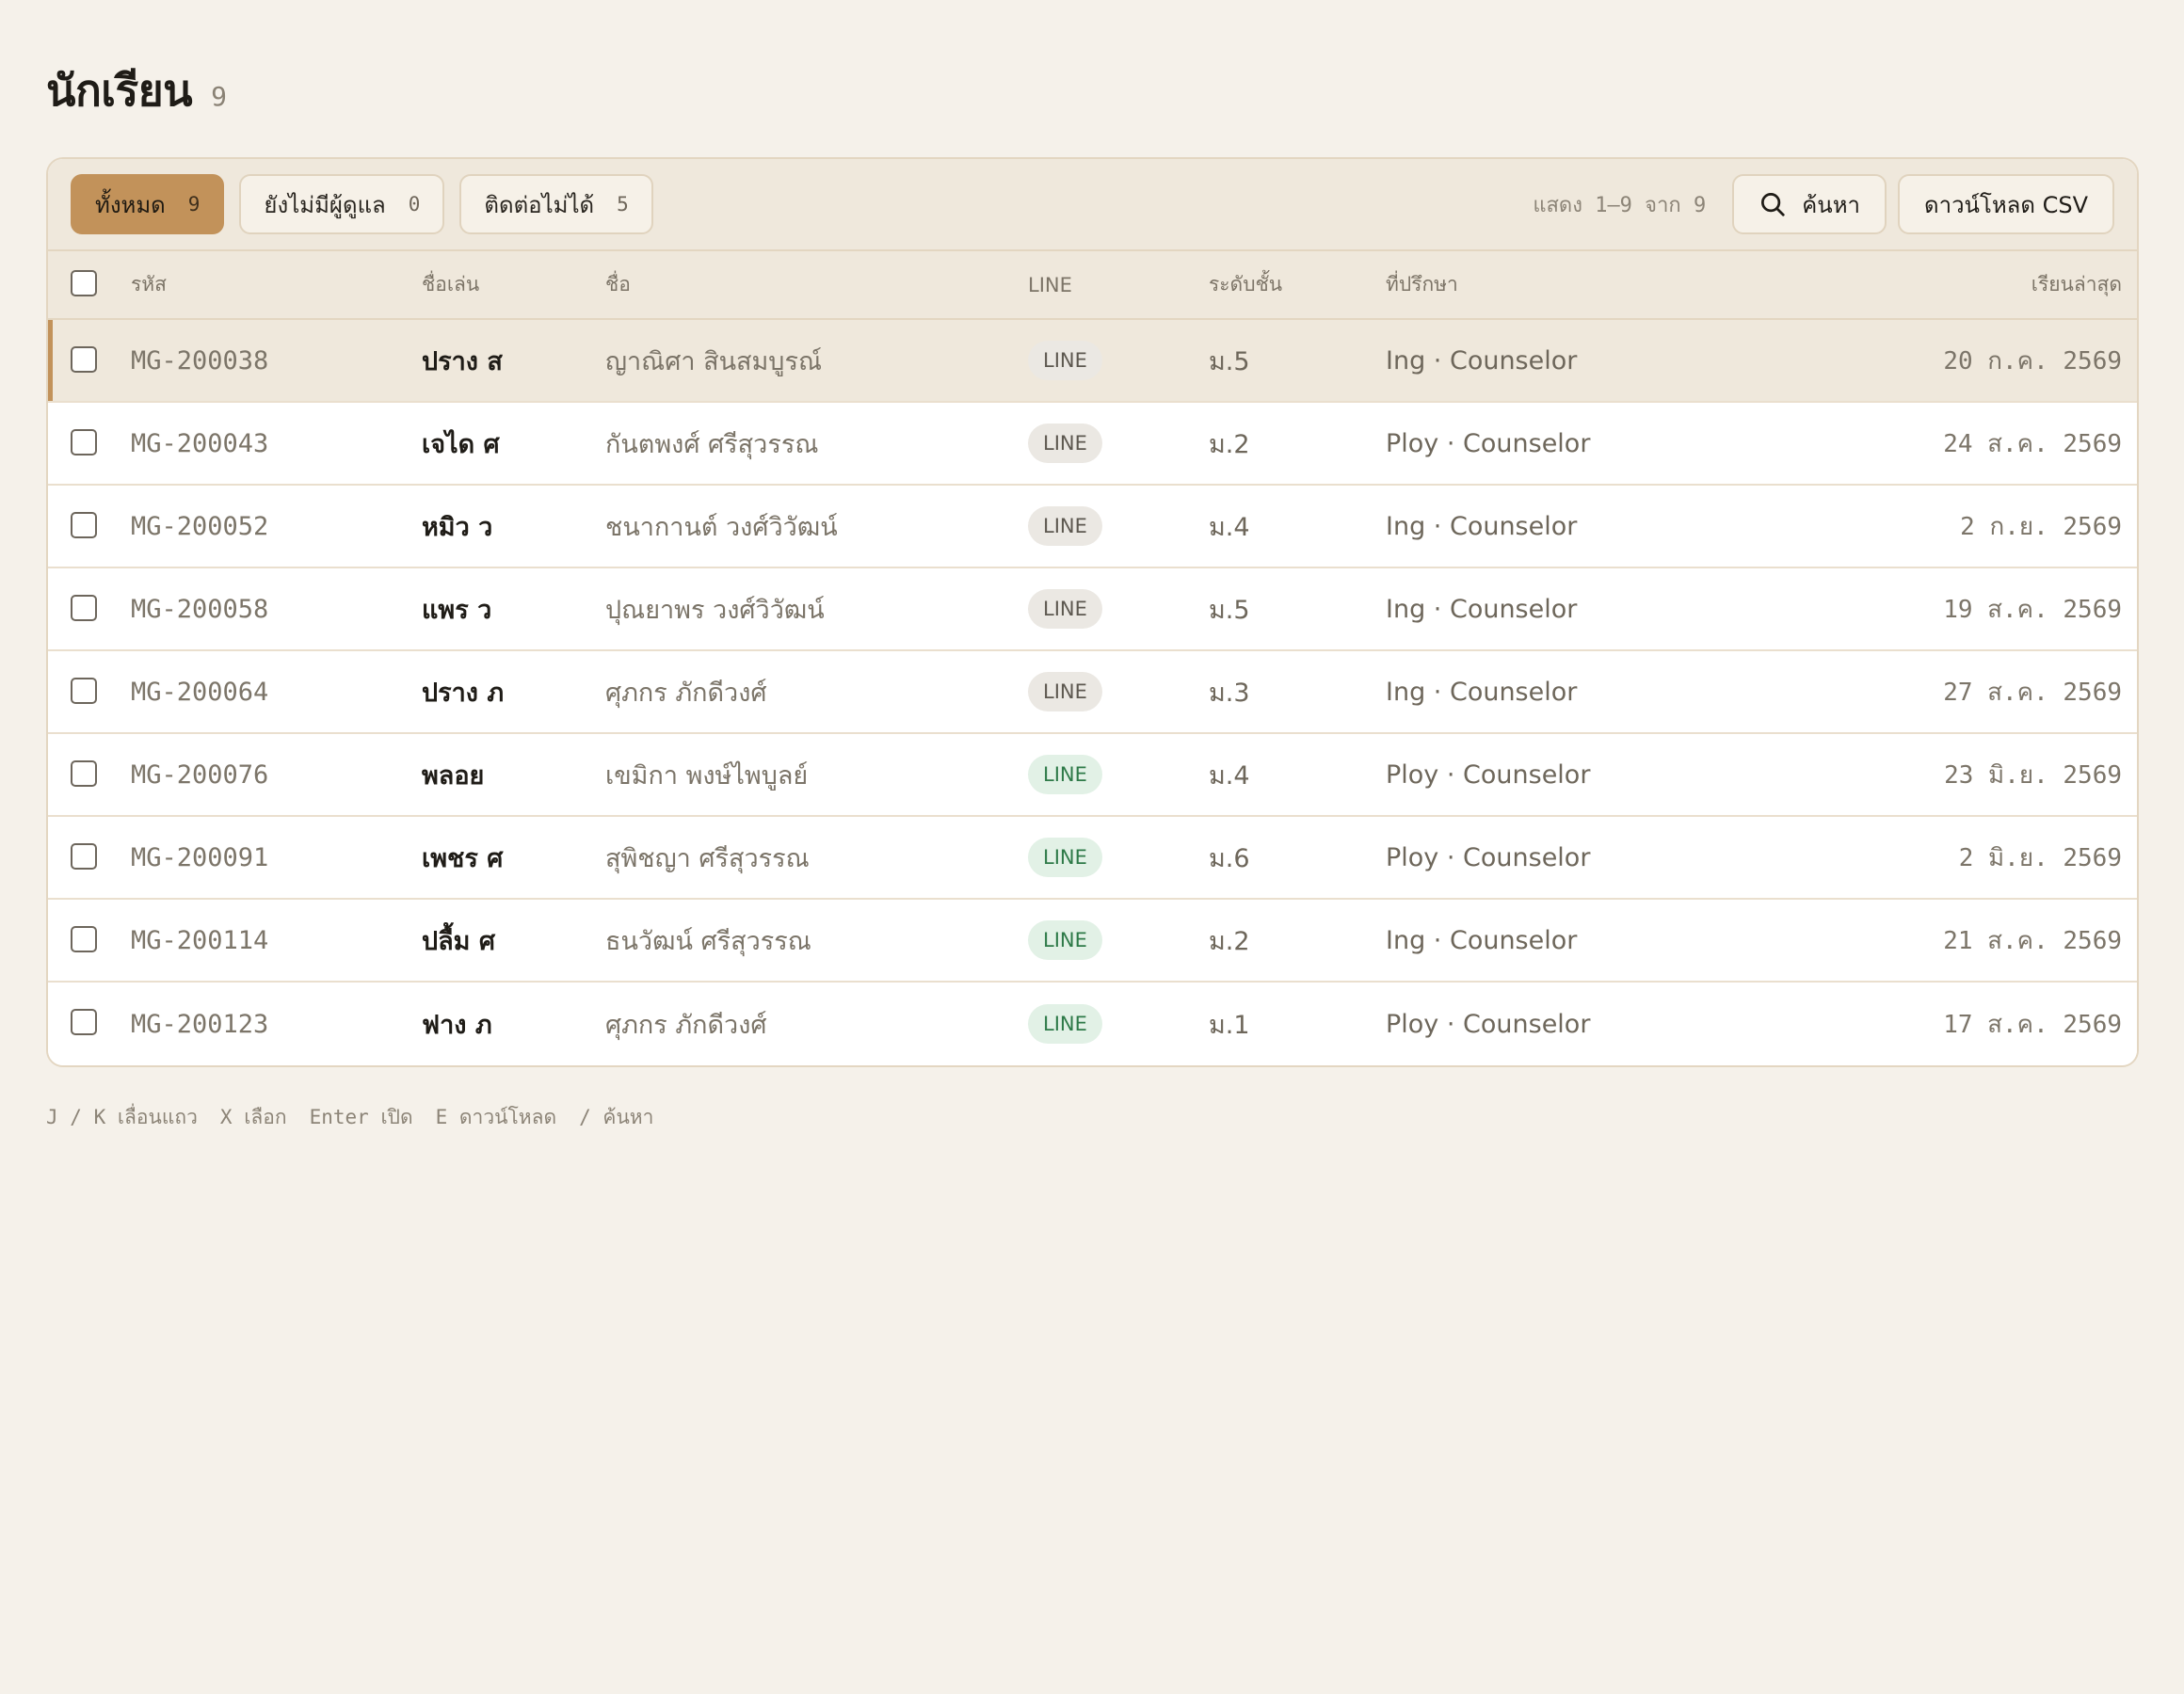  Describe the element at coordinates (707, 775) in the screenshot. I see `student-name: เขมิกา พงษ์ไพบูลย์` at that location.